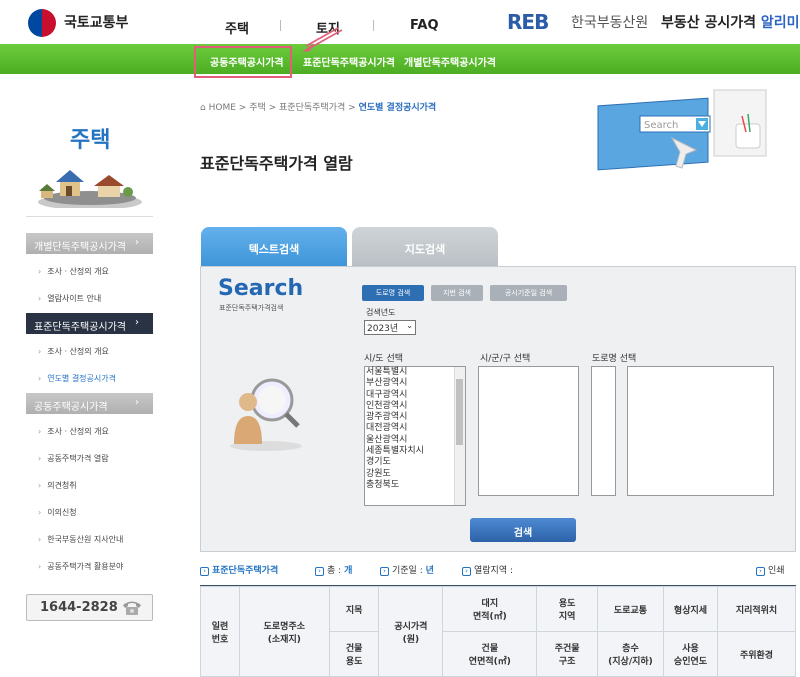 This screenshot has width=800, height=677. I want to click on sidebar-item-objection: › 이의신청, so click(57, 512).